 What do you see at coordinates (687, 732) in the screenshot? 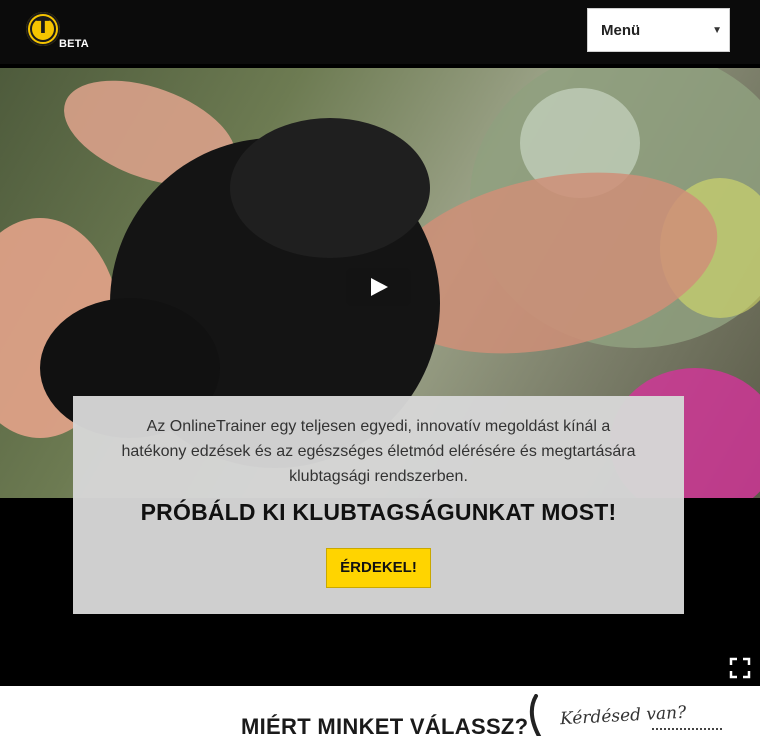
I see `question-underline` at bounding box center [687, 732].